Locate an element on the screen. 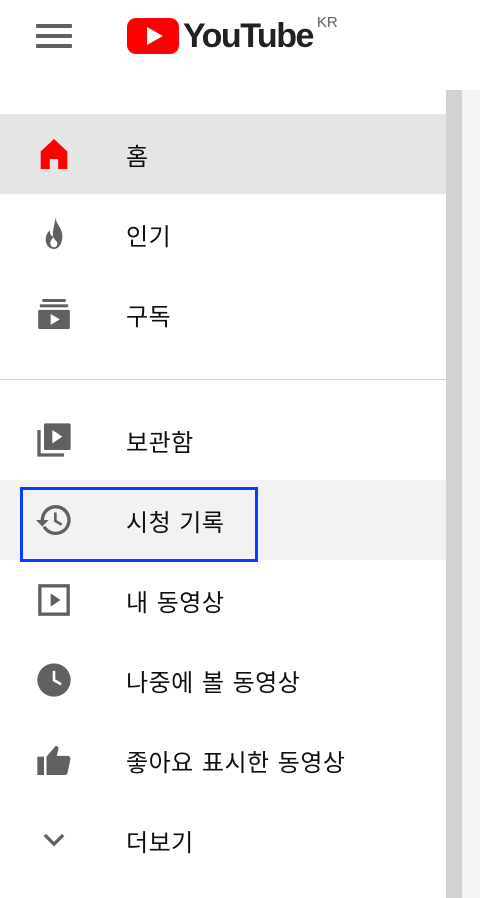  my-videos-icon is located at coordinates (54, 600).